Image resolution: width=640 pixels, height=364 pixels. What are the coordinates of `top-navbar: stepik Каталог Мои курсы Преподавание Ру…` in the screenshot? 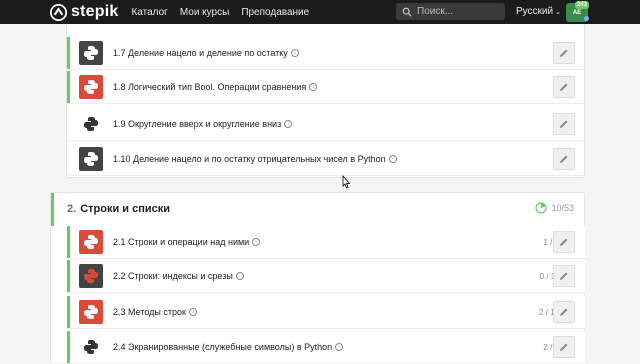 It's located at (320, 12).